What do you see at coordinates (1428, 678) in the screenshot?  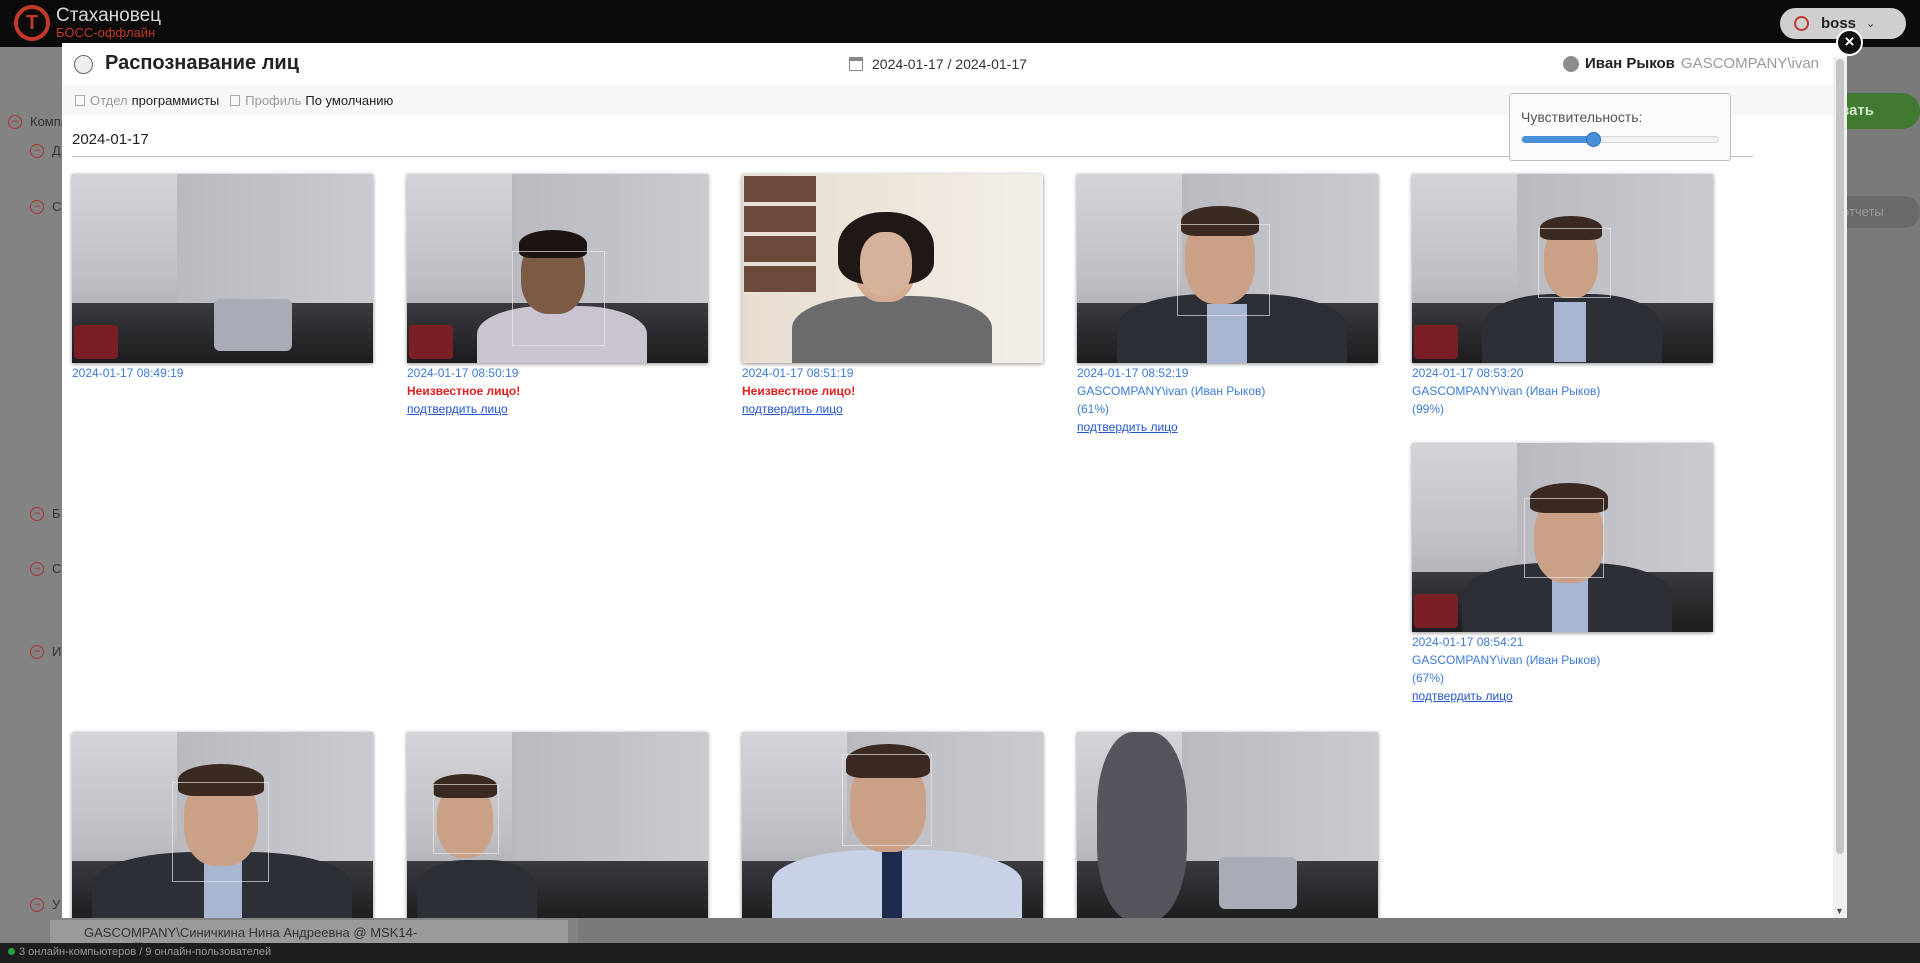 I see `match-percent: (67%)` at bounding box center [1428, 678].